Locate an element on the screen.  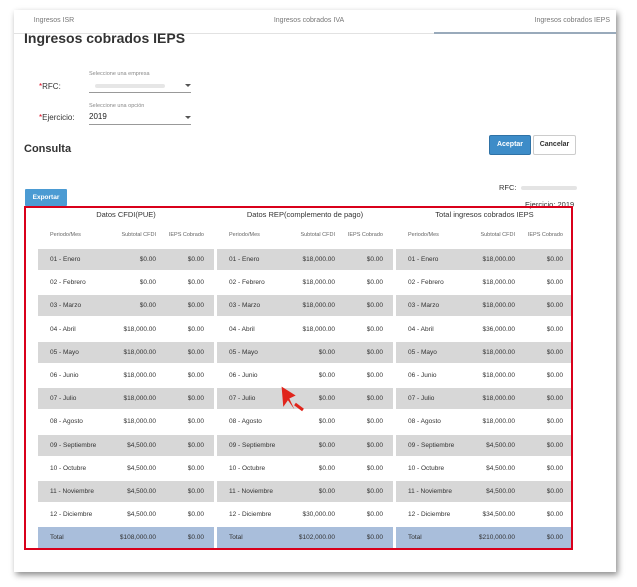
rfc-hint: Seleccione una empresa is located at coordinates (119, 74).